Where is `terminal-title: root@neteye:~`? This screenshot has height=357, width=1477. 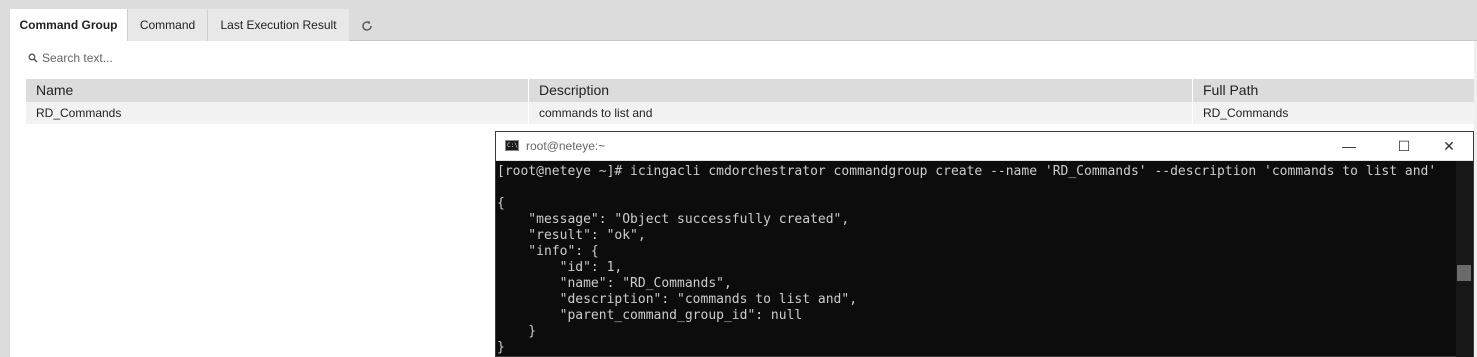
terminal-title: root@neteye:~ is located at coordinates (566, 146).